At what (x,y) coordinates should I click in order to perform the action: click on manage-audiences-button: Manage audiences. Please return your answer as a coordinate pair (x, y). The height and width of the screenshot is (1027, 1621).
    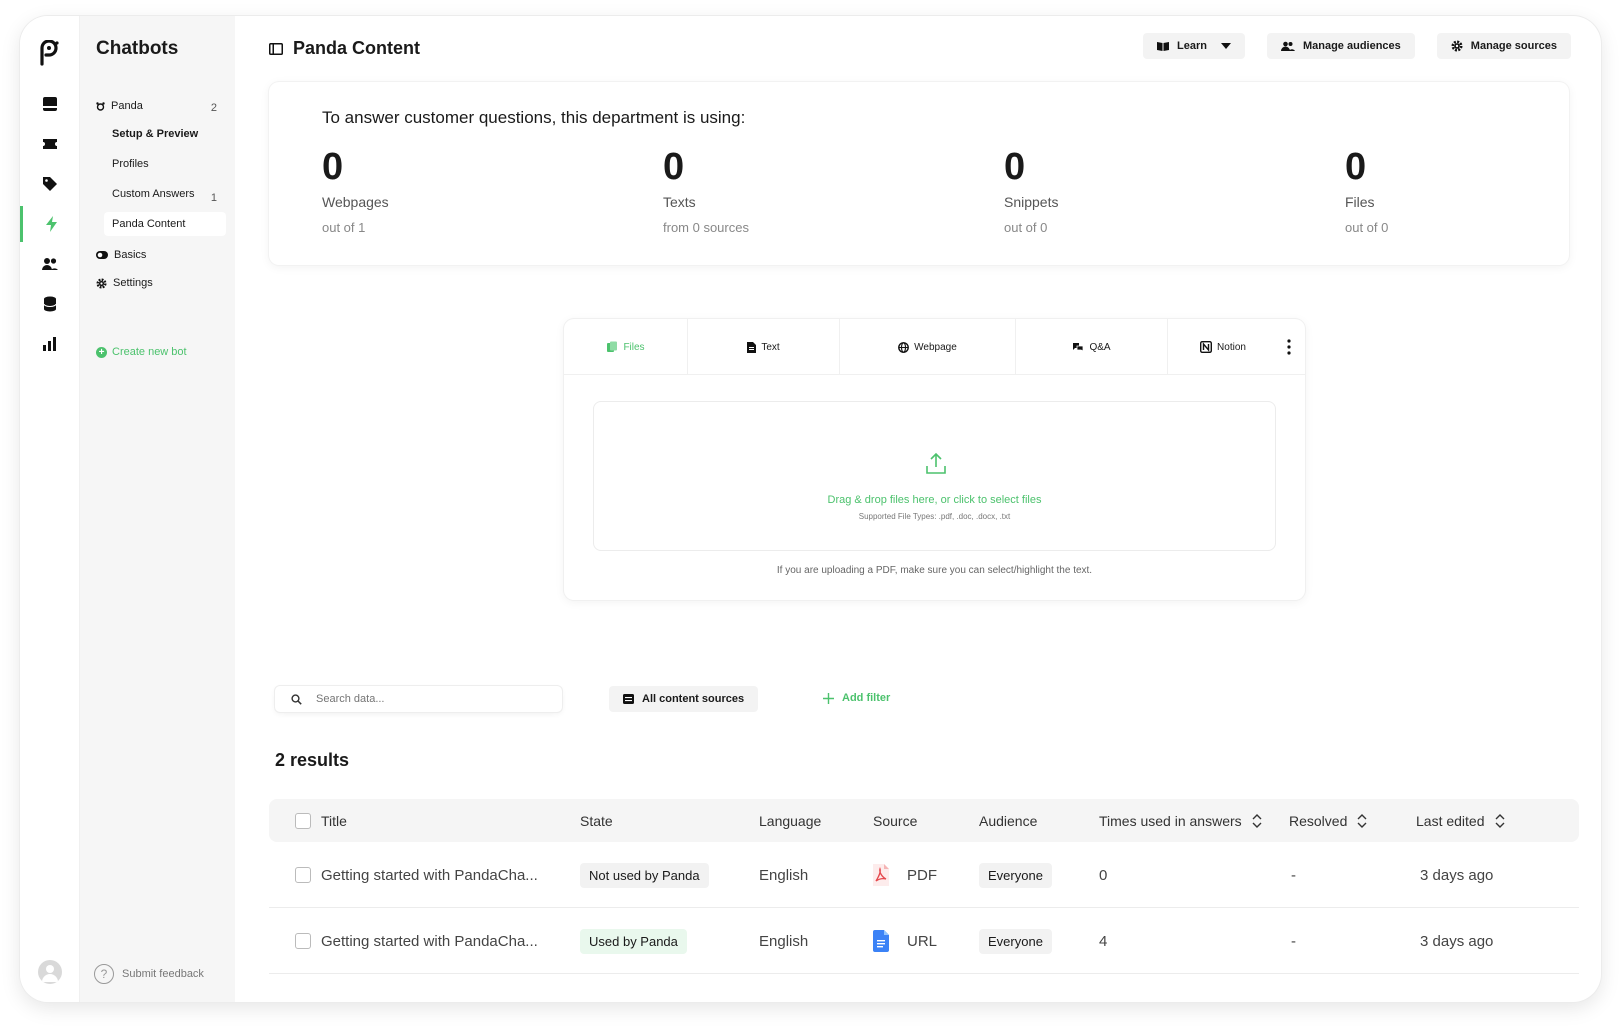
    Looking at the image, I should click on (1340, 46).